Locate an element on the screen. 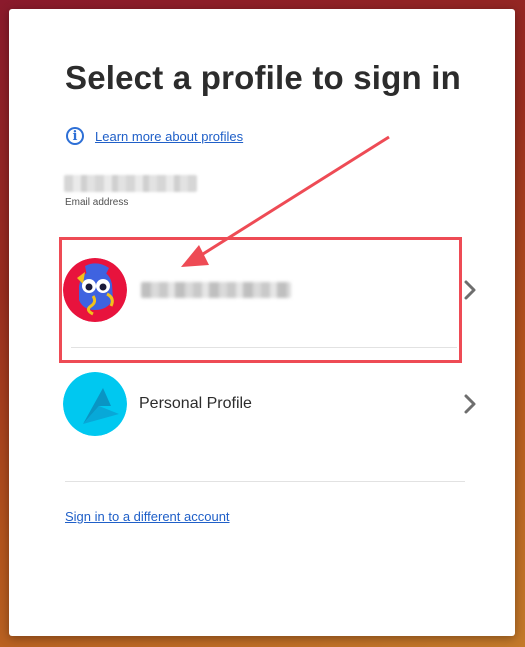 Image resolution: width=525 pixels, height=647 pixels. page-title: Select a profile to sign in is located at coordinates (263, 77).